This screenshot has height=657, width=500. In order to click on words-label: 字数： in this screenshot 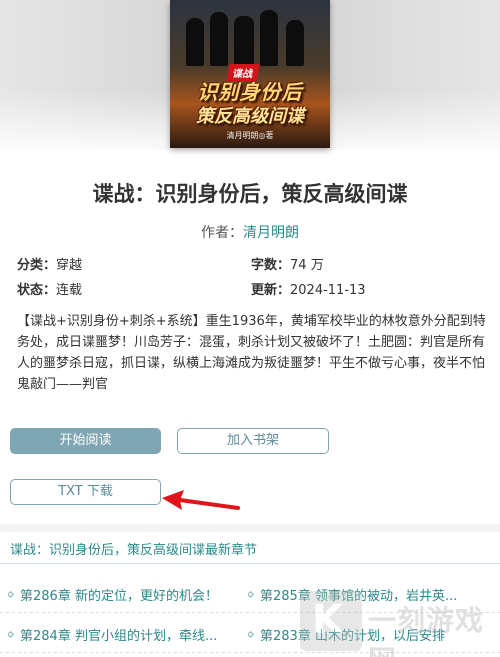, I will do `click(271, 265)`.